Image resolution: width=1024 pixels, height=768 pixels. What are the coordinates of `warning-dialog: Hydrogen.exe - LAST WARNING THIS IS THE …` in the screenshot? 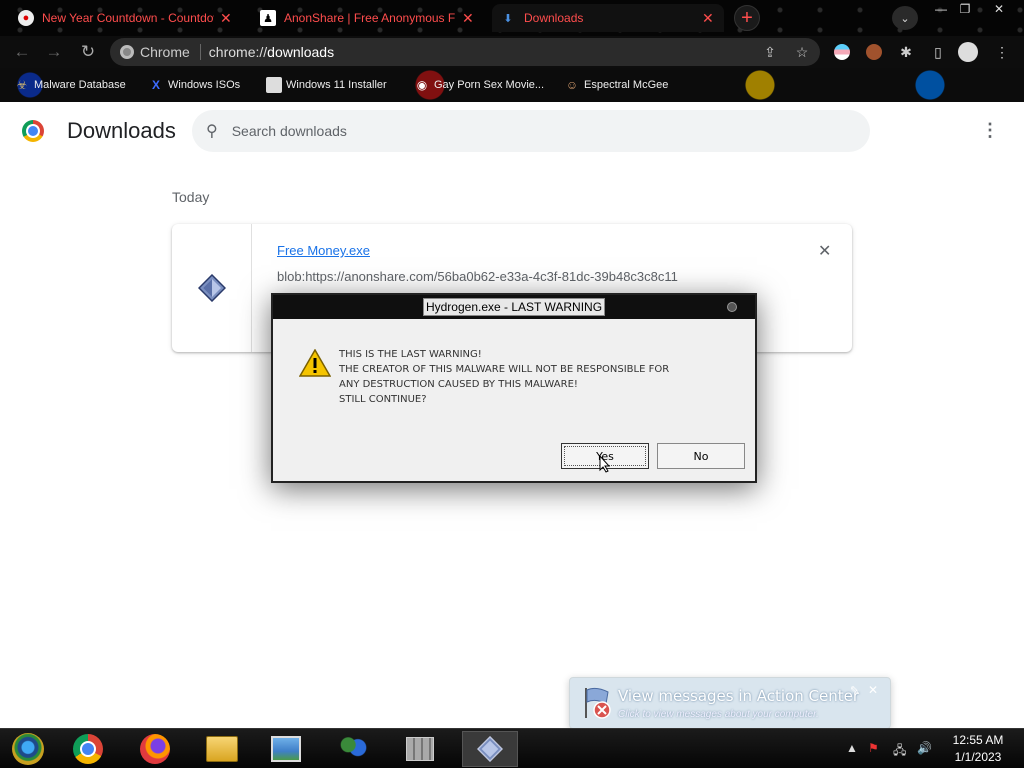 It's located at (514, 388).